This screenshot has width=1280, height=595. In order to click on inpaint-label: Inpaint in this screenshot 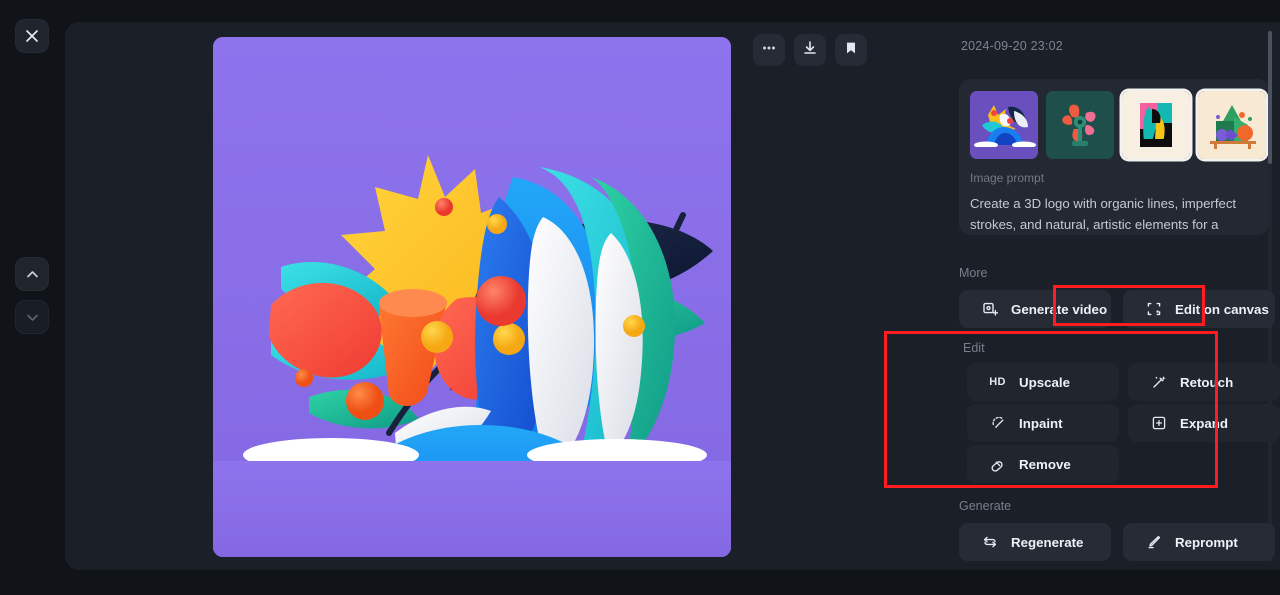, I will do `click(1041, 423)`.